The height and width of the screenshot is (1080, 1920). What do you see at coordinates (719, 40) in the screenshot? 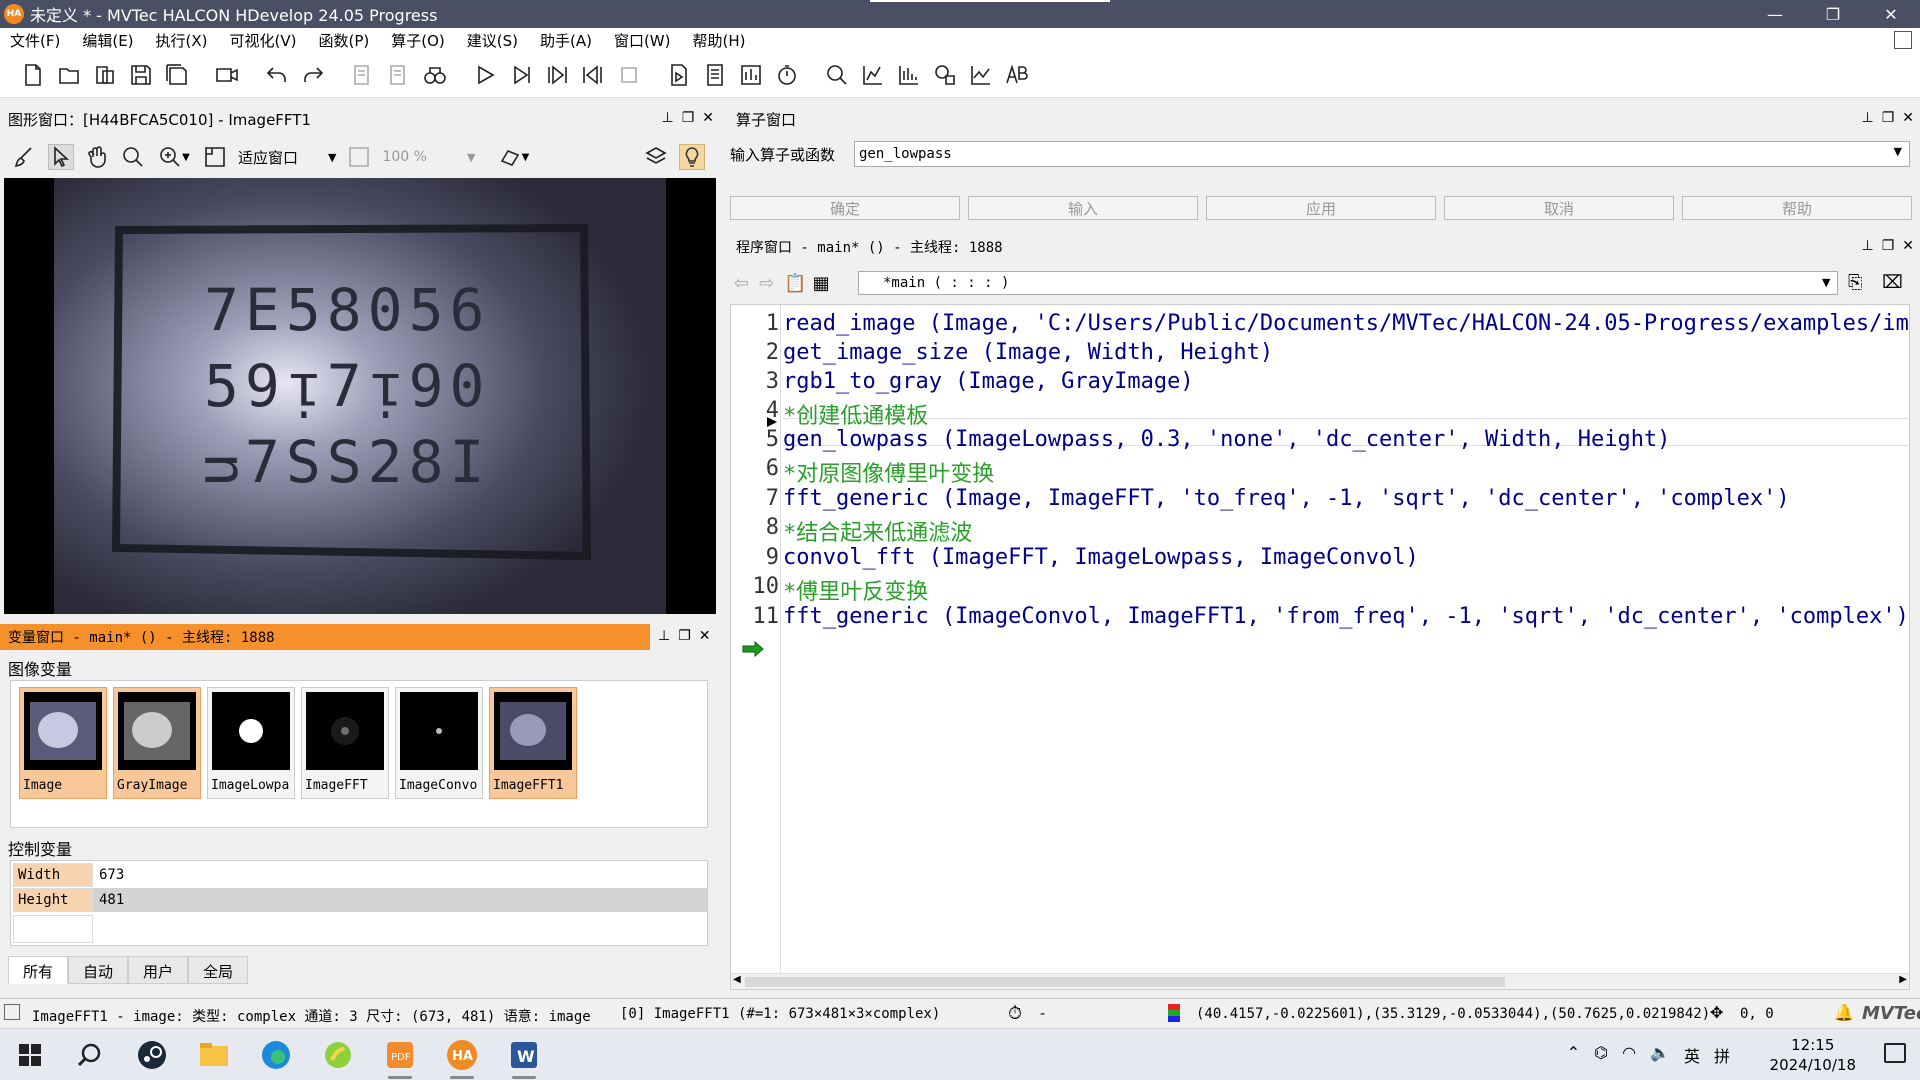
I see `menu-help: 帮助(H)` at bounding box center [719, 40].